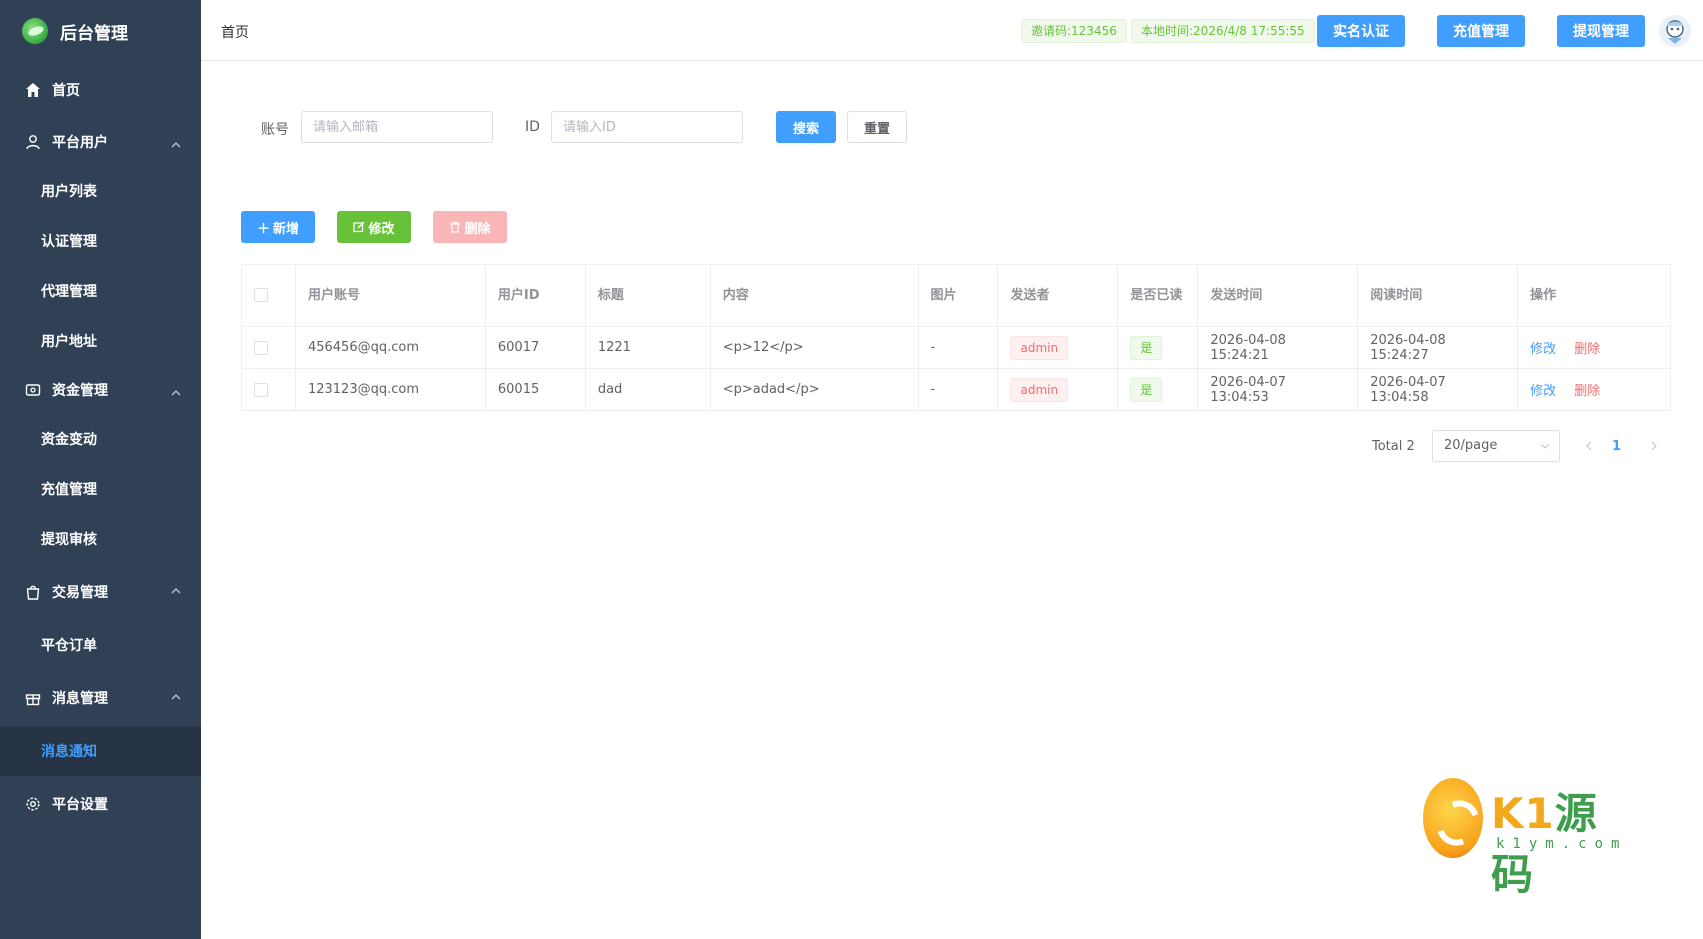 The image size is (1703, 939). Describe the element at coordinates (100, 751) in the screenshot. I see `sidebar-item-message-notify: 消息通知` at that location.